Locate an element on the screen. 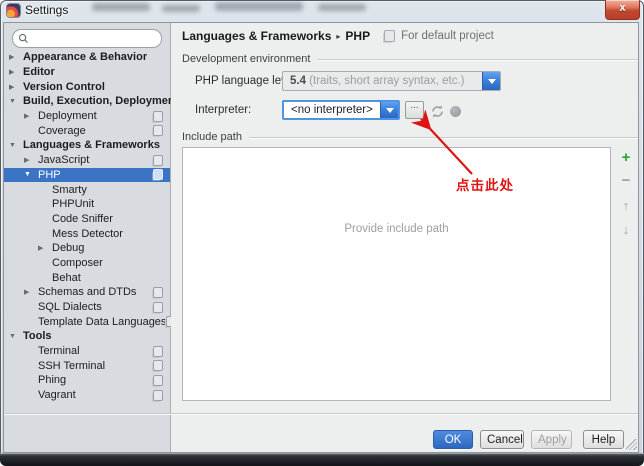 The height and width of the screenshot is (466, 644). sidebar-item-label: Deployment is located at coordinates (67, 116).